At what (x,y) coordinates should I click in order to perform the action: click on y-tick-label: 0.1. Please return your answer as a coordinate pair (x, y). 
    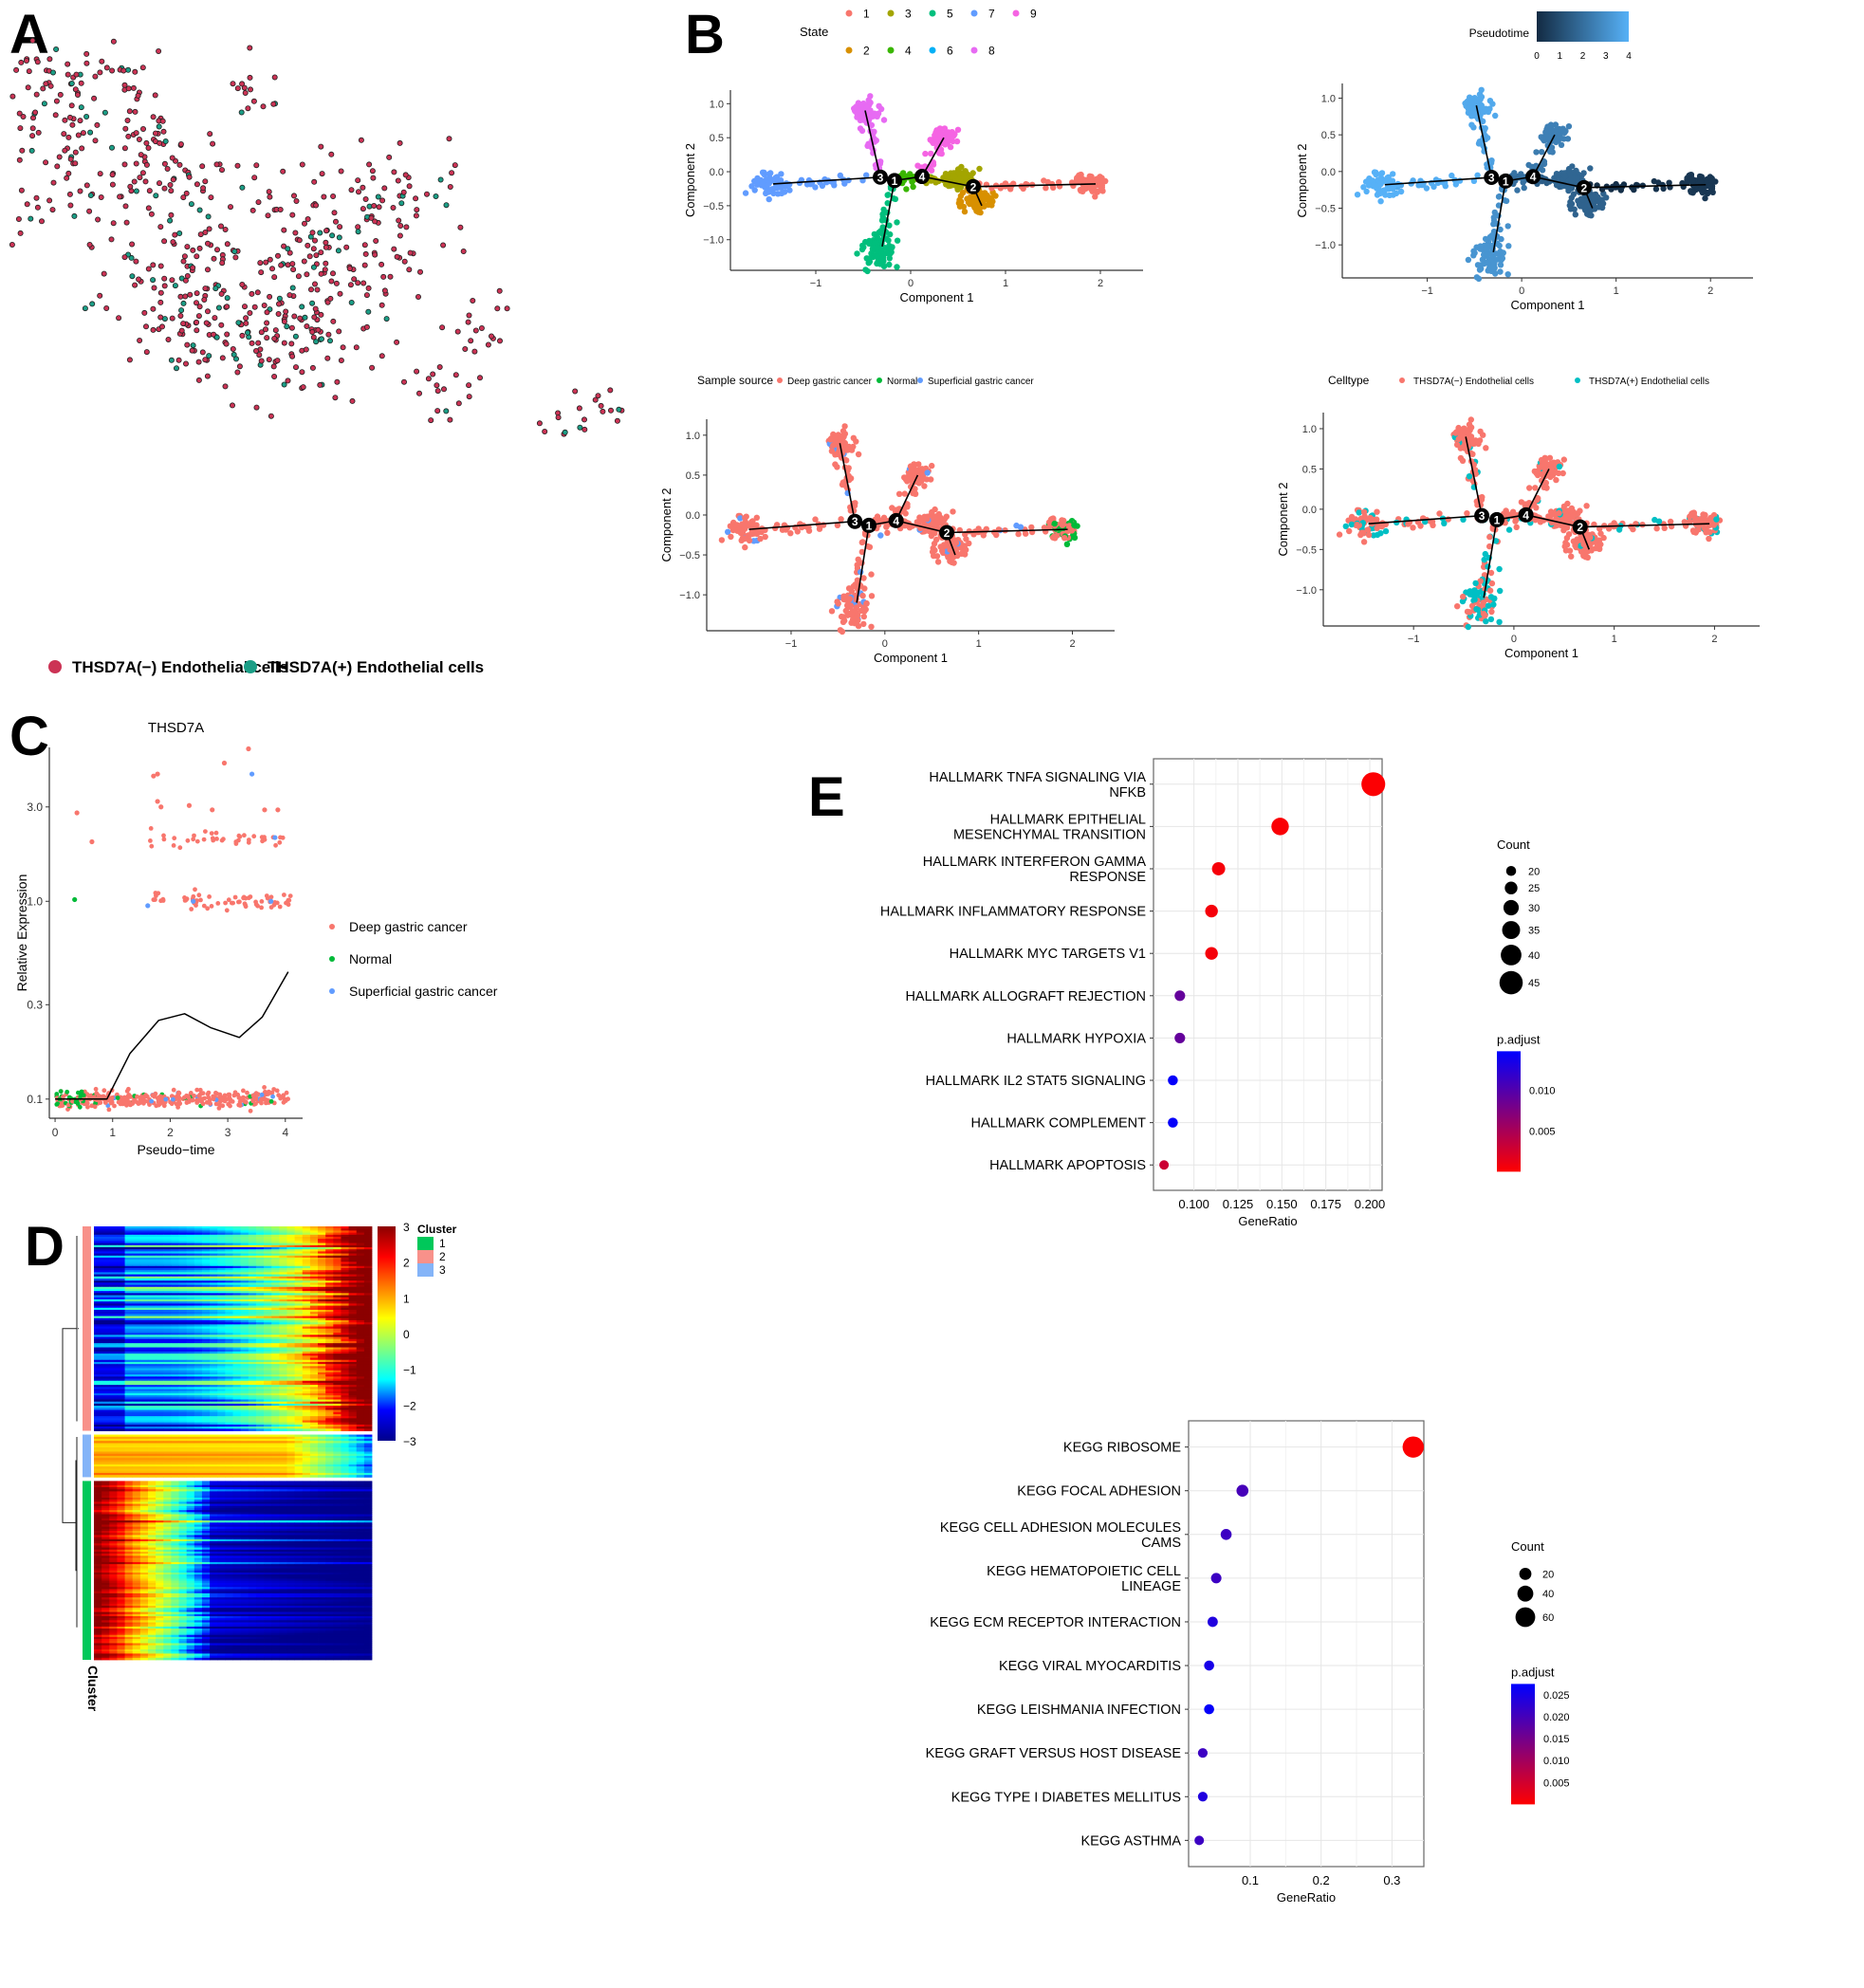
    Looking at the image, I should click on (35, 1099).